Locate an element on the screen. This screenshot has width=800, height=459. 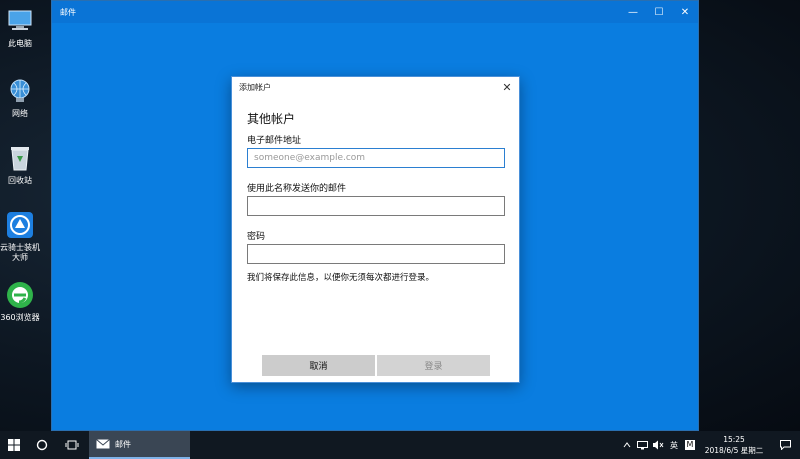
maximize-button: ☐ is located at coordinates (659, 12).